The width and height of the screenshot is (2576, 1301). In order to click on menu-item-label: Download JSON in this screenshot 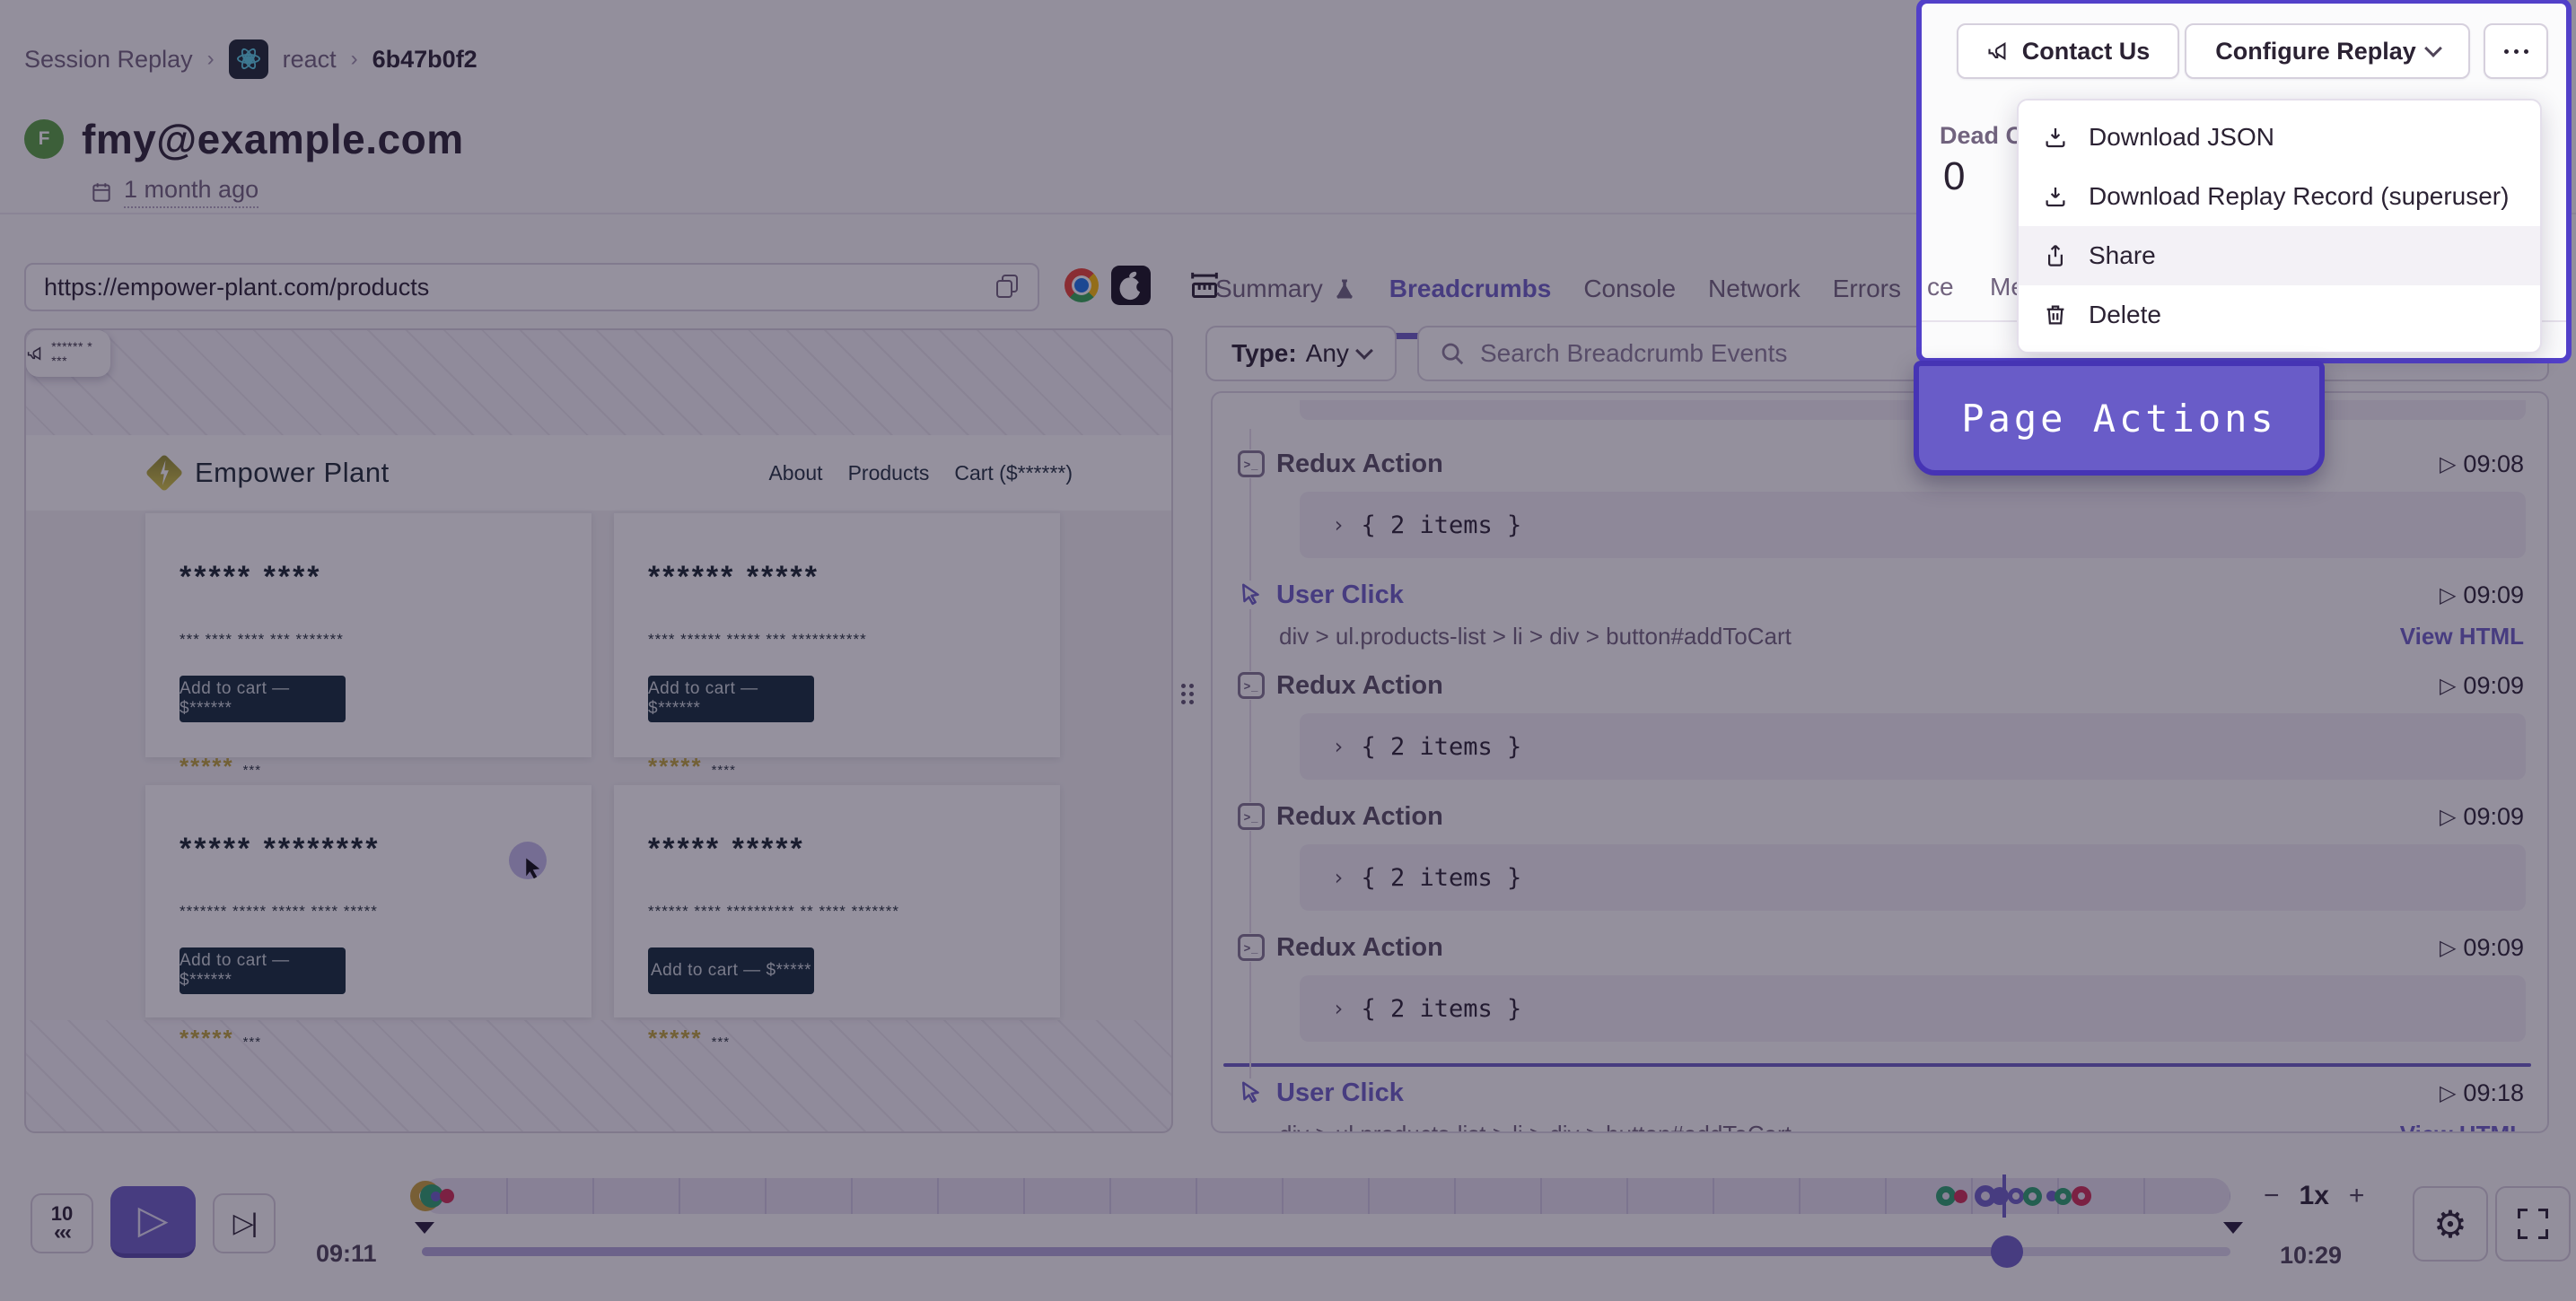, I will do `click(2181, 137)`.